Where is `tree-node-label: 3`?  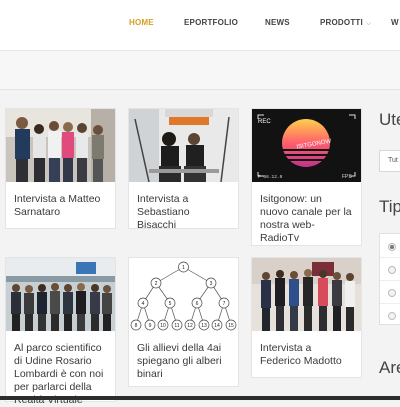
tree-node-label: 3 is located at coordinates (211, 284).